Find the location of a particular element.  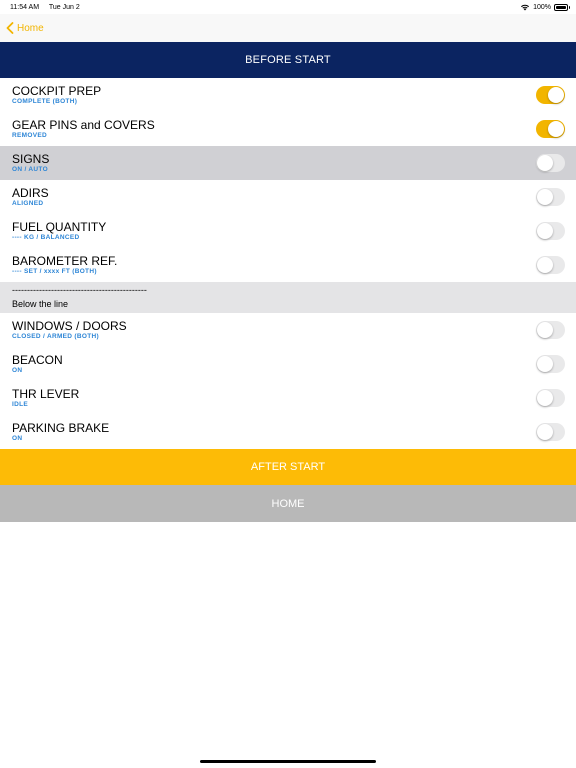

status-right: 100% is located at coordinates (545, 7).